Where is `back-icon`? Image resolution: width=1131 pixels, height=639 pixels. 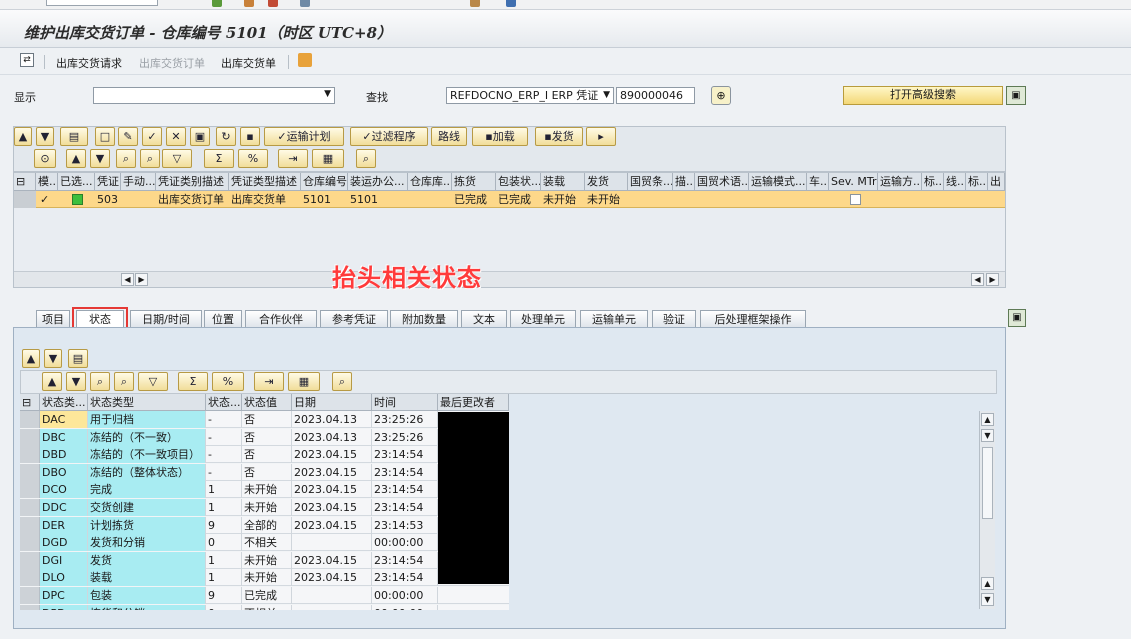
back-icon is located at coordinates (273, 3).